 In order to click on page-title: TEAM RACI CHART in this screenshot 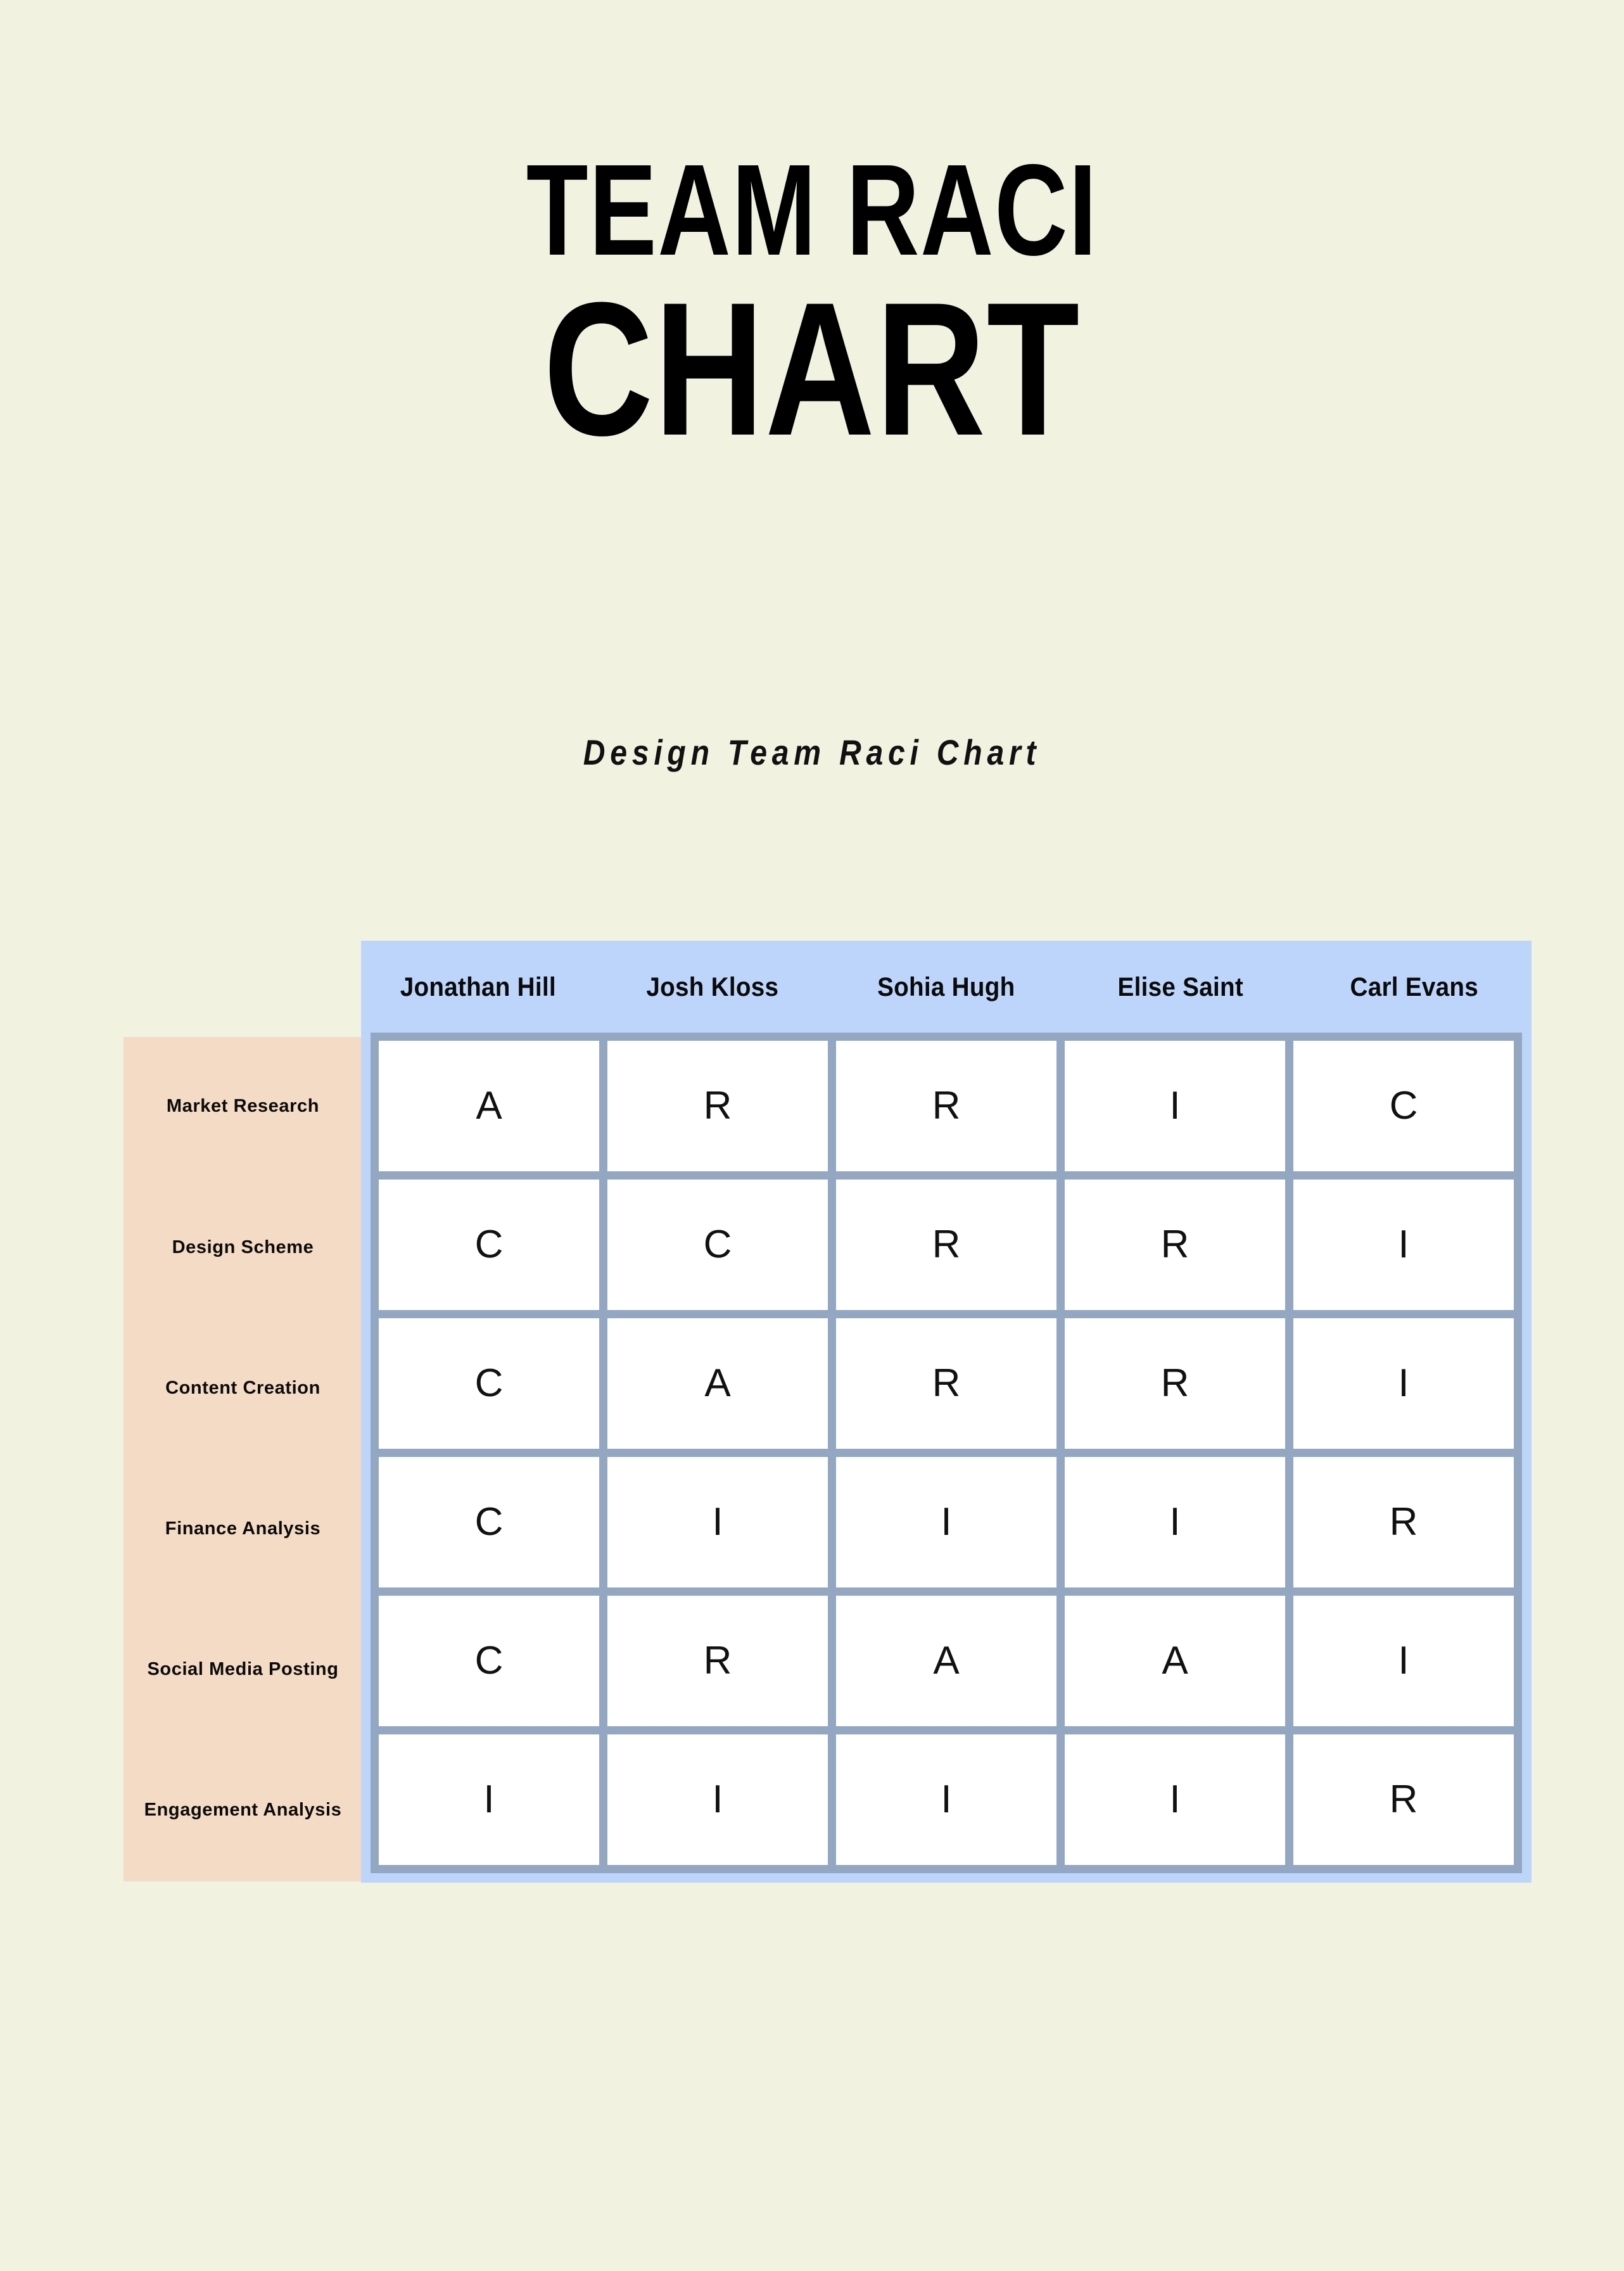, I will do `click(812, 306)`.